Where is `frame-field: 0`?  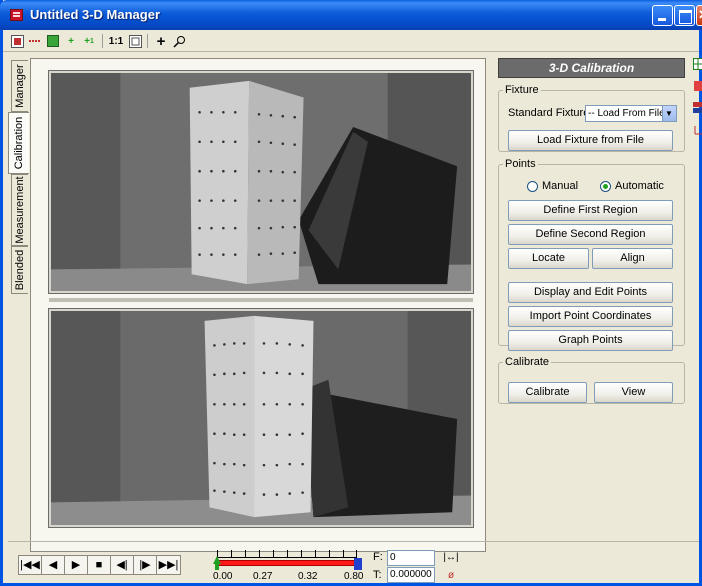
frame-field: 0 is located at coordinates (411, 558).